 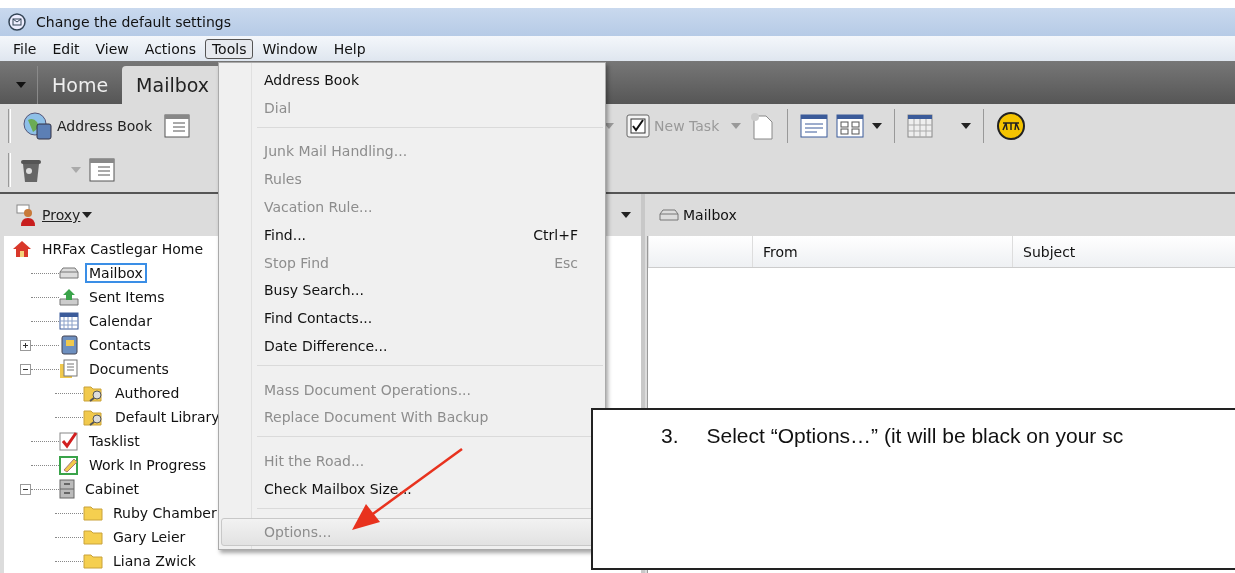 What do you see at coordinates (88, 126) in the screenshot?
I see `address-book-button: Address Book` at bounding box center [88, 126].